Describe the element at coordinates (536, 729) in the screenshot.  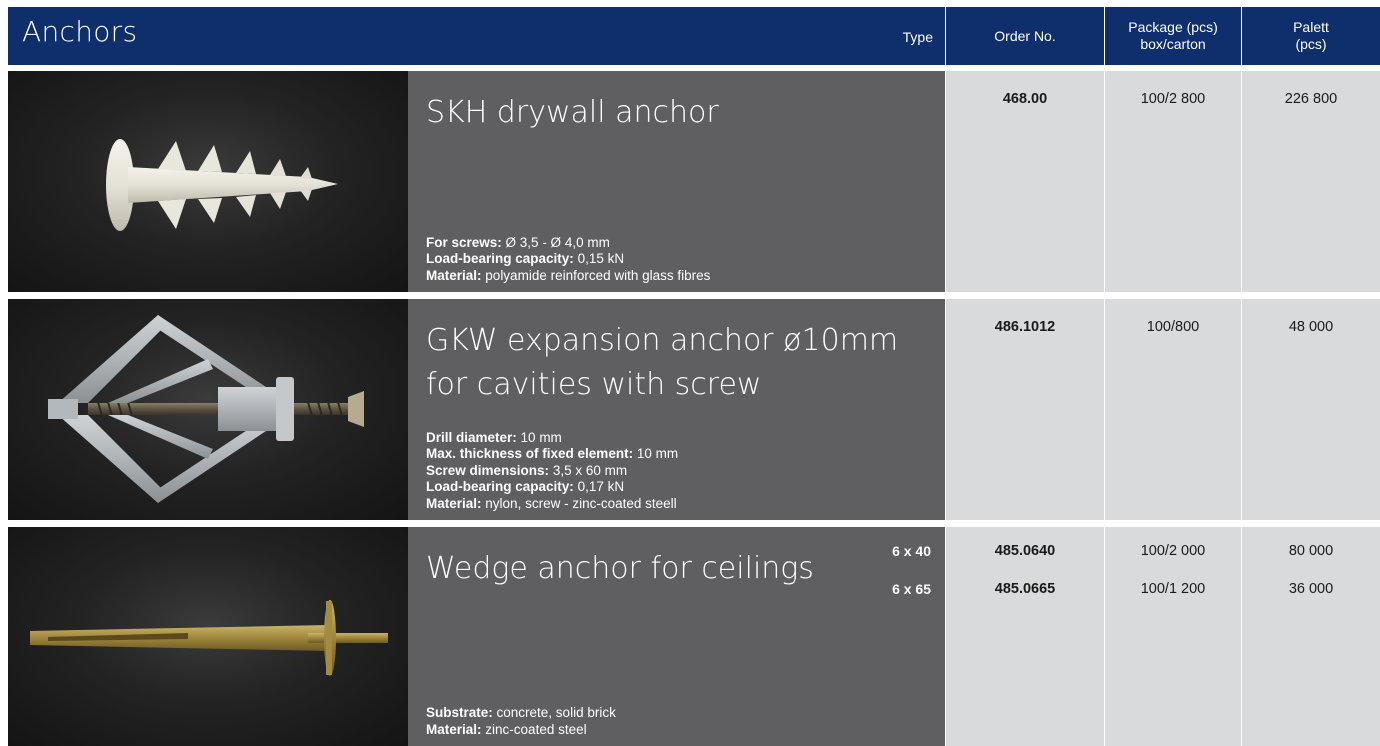
I see `spec-value: zinc-coated steel` at that location.